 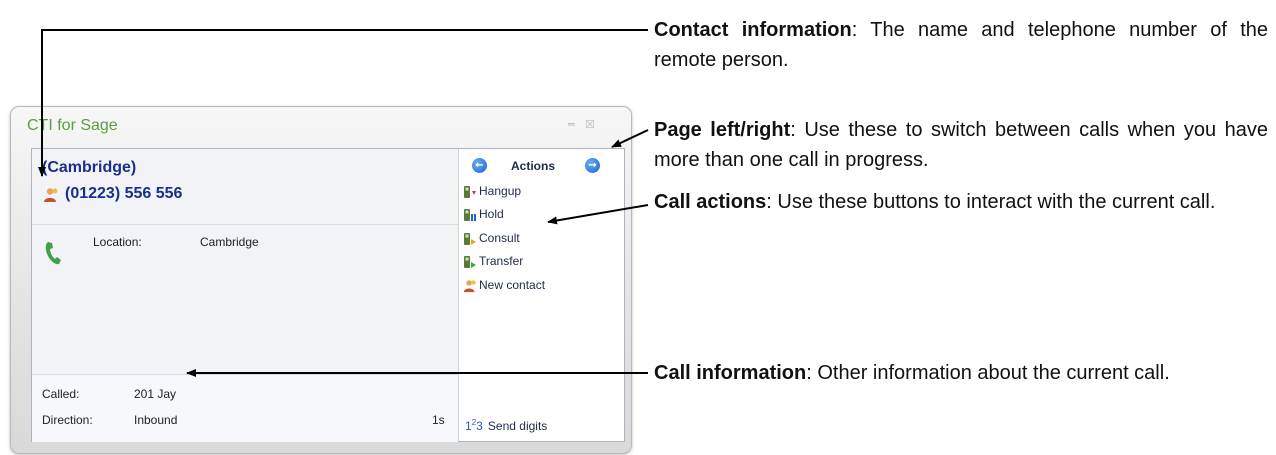 I want to click on page-connector, so click(x=630, y=138).